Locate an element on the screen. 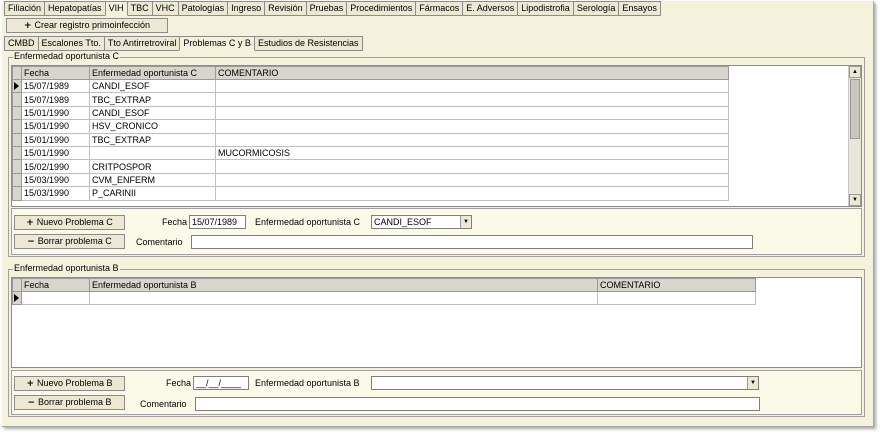  tab-ingreso: Ingreso is located at coordinates (246, 8).